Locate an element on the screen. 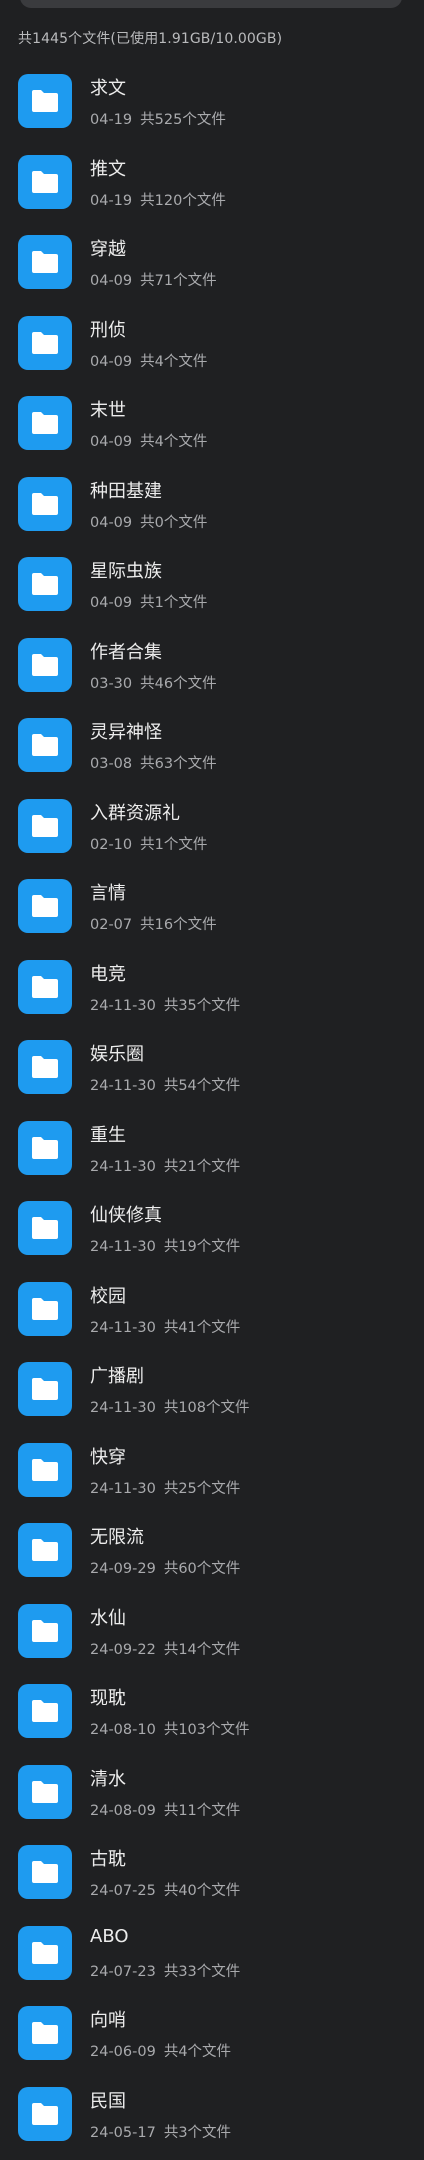 The image size is (424, 2160). folder-name: 无限流 is located at coordinates (117, 1537).